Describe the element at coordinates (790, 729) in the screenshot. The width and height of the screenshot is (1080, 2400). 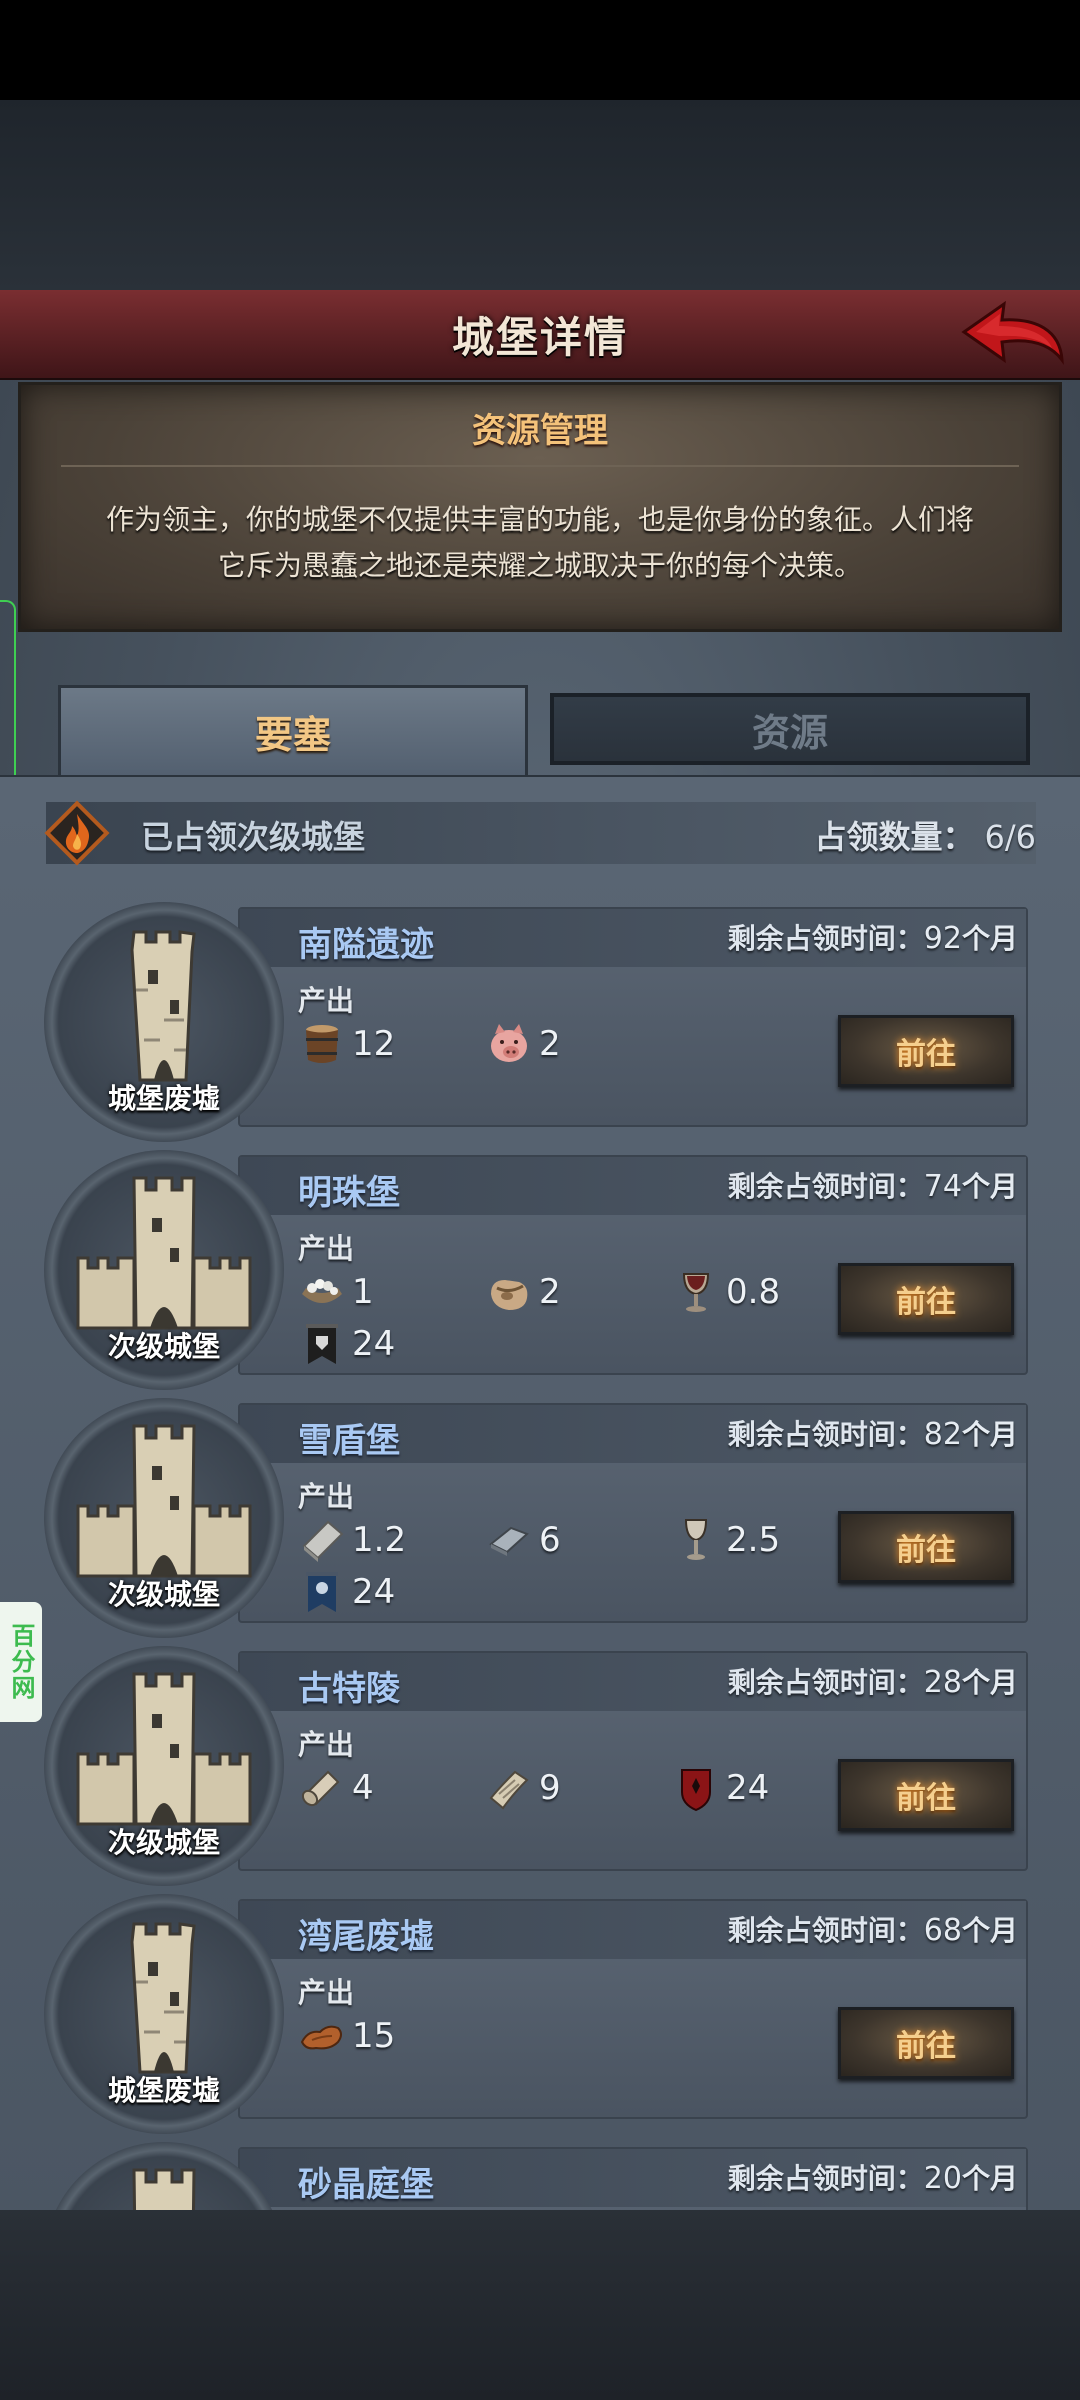
I see `tab-resources: 资源` at that location.